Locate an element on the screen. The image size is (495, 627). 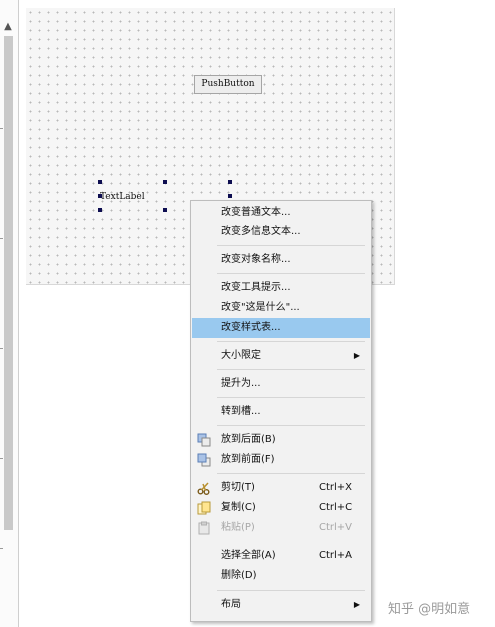
selection-handle-left is located at coordinates (100, 196).